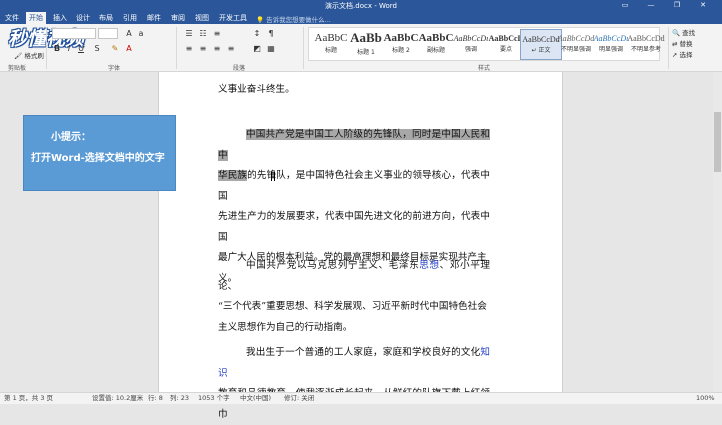 The height and width of the screenshot is (425, 722). Describe the element at coordinates (271, 48) in the screenshot. I see `borders-icon: ▦` at that location.